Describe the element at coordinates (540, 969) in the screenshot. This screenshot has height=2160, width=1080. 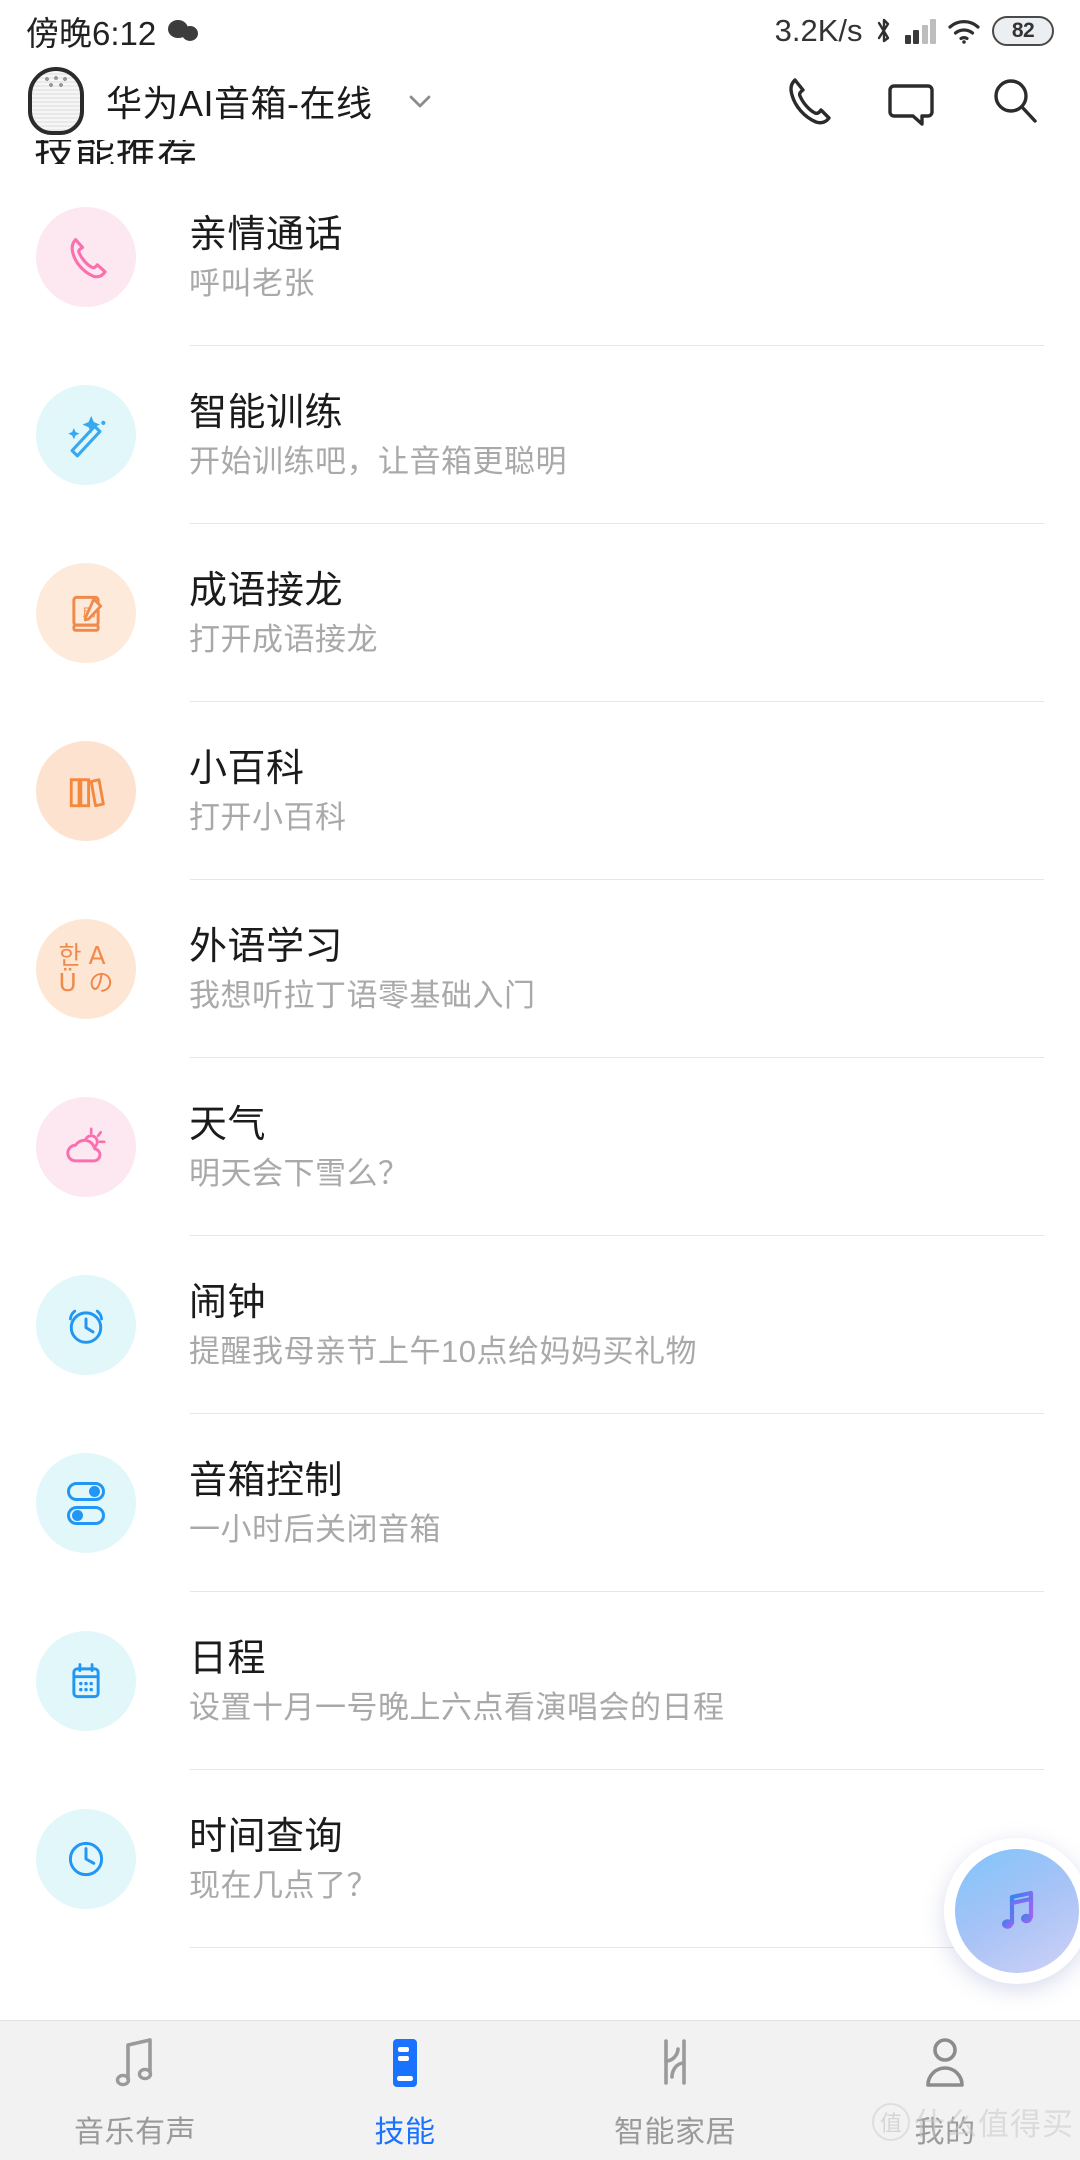
I see `list-item: 한 A Ü の 外语学习 我想听拉丁语零基础入门` at that location.